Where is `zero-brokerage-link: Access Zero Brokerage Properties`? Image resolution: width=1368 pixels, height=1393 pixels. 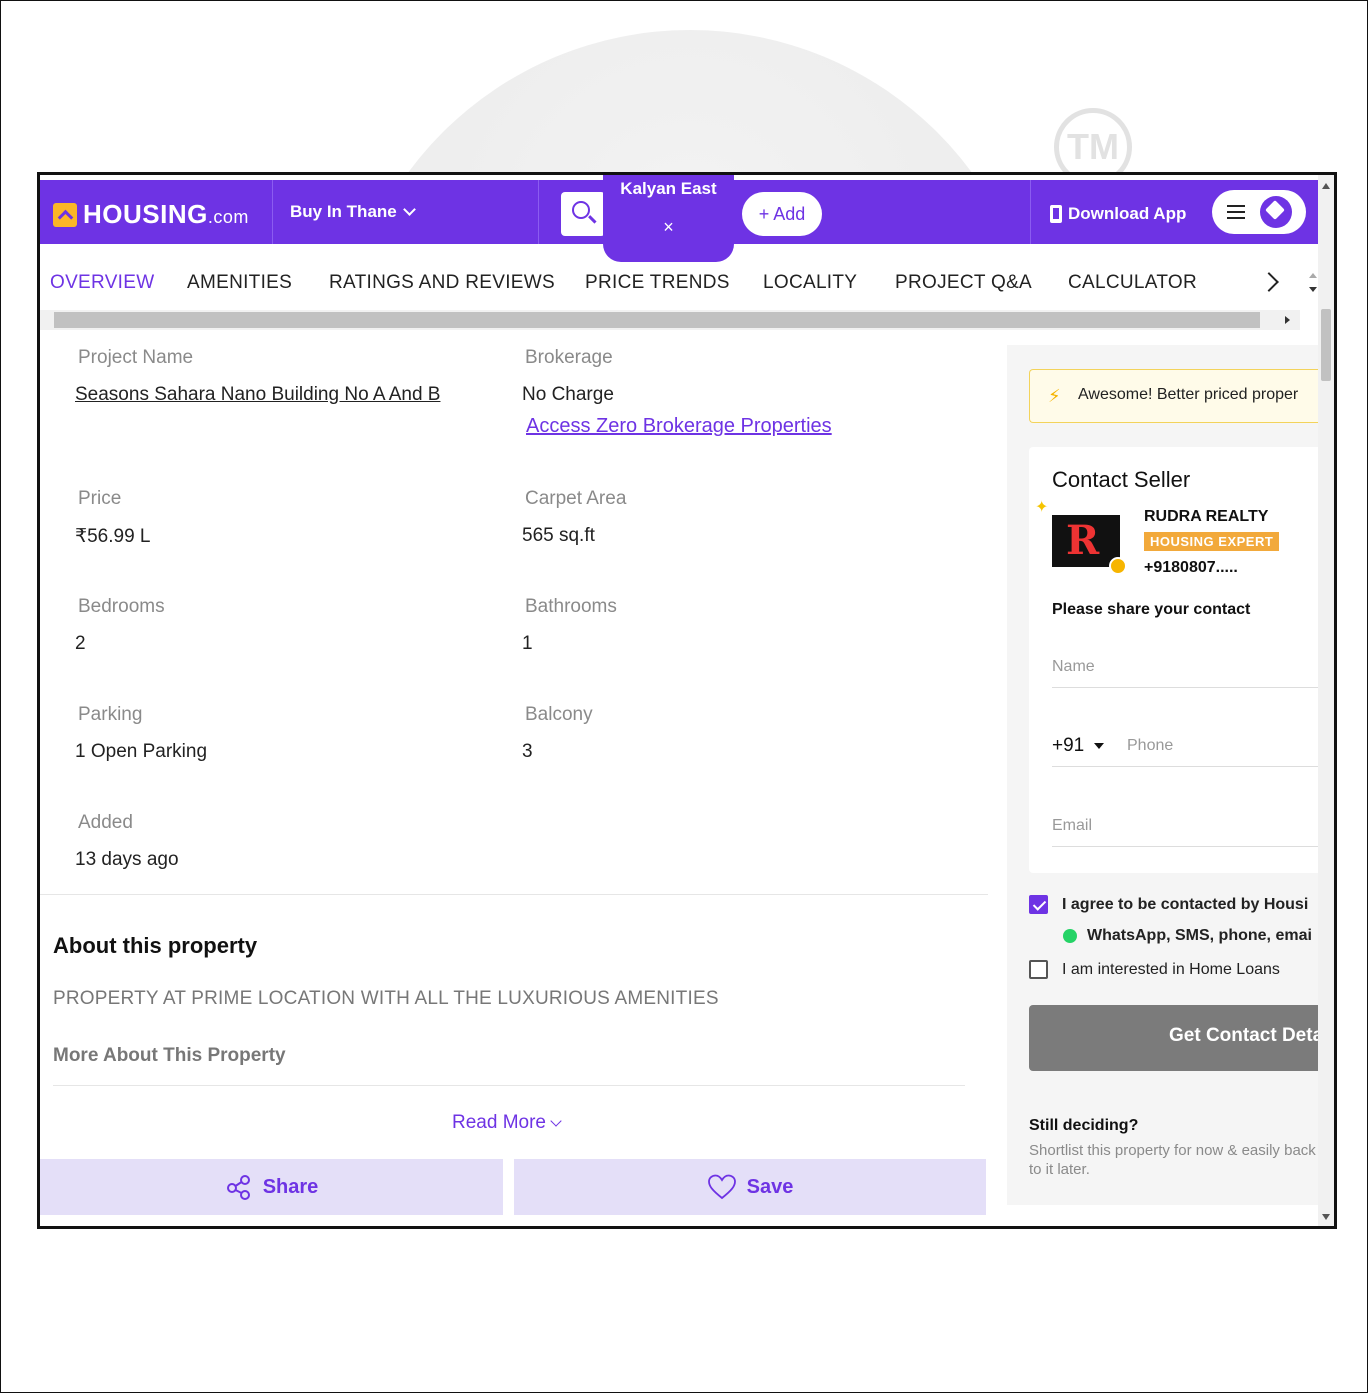 zero-brokerage-link: Access Zero Brokerage Properties is located at coordinates (679, 426).